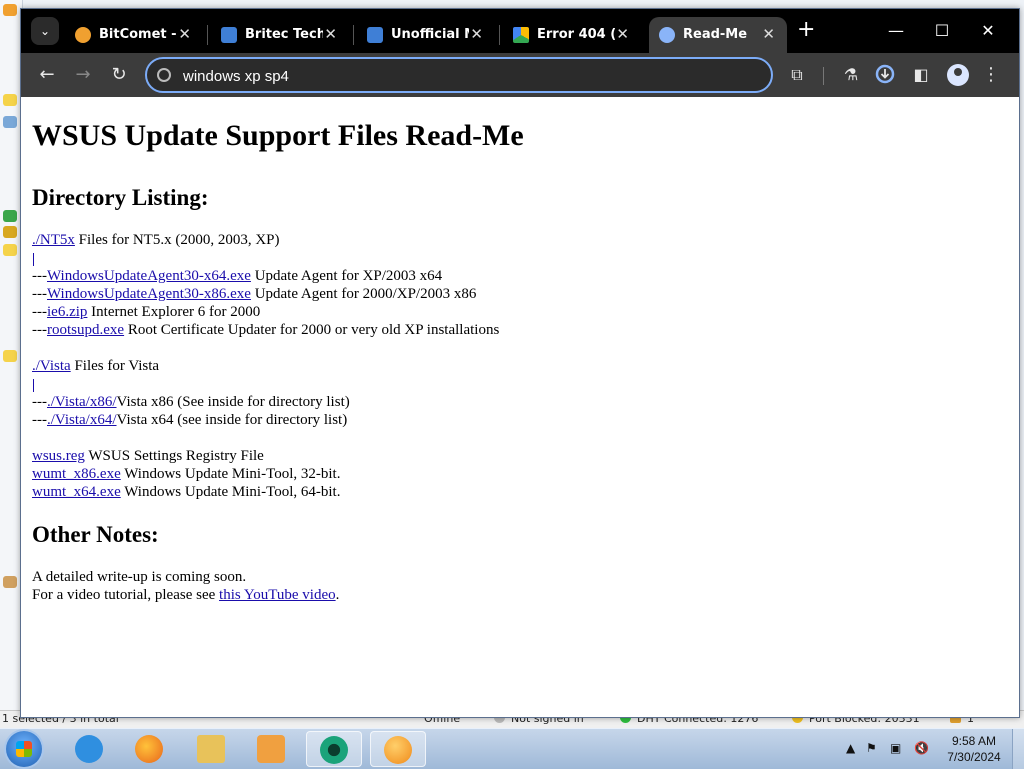 Image resolution: width=1024 pixels, height=769 pixels. Describe the element at coordinates (83, 35) in the screenshot. I see `bitcomet-favicon-icon` at that location.